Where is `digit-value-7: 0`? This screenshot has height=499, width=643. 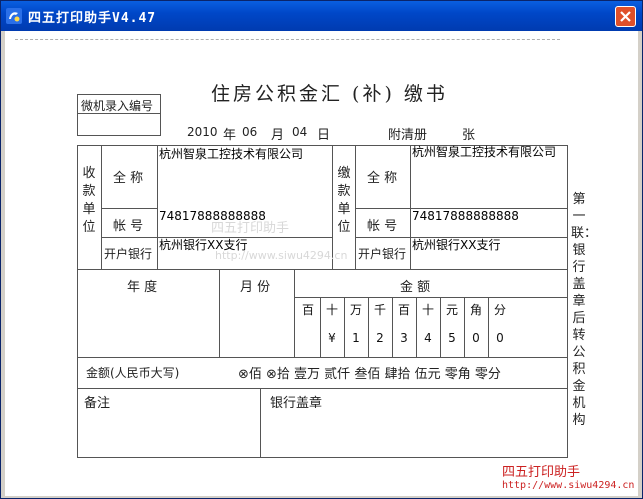 digit-value-7: 0 is located at coordinates (476, 338).